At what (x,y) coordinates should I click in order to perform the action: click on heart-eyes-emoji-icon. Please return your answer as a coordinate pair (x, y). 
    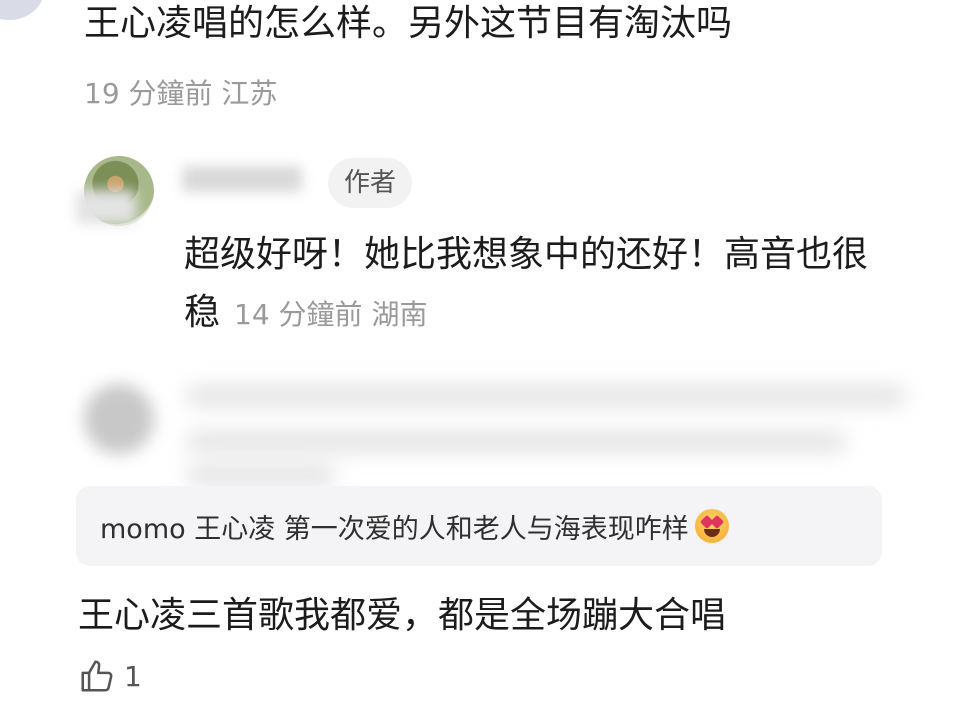
    Looking at the image, I should click on (711, 526).